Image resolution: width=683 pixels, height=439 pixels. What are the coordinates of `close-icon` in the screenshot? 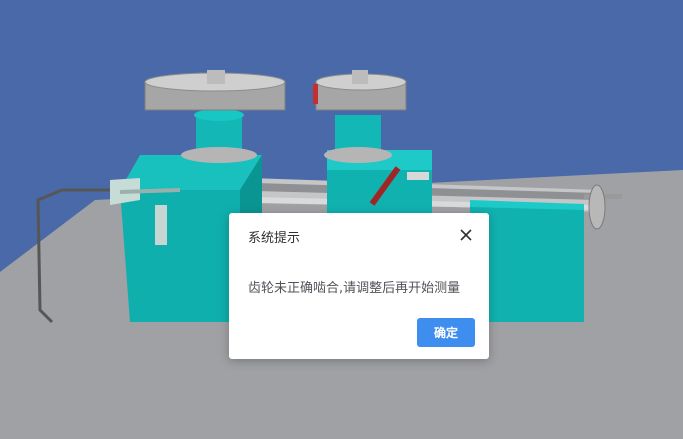 It's located at (466, 235).